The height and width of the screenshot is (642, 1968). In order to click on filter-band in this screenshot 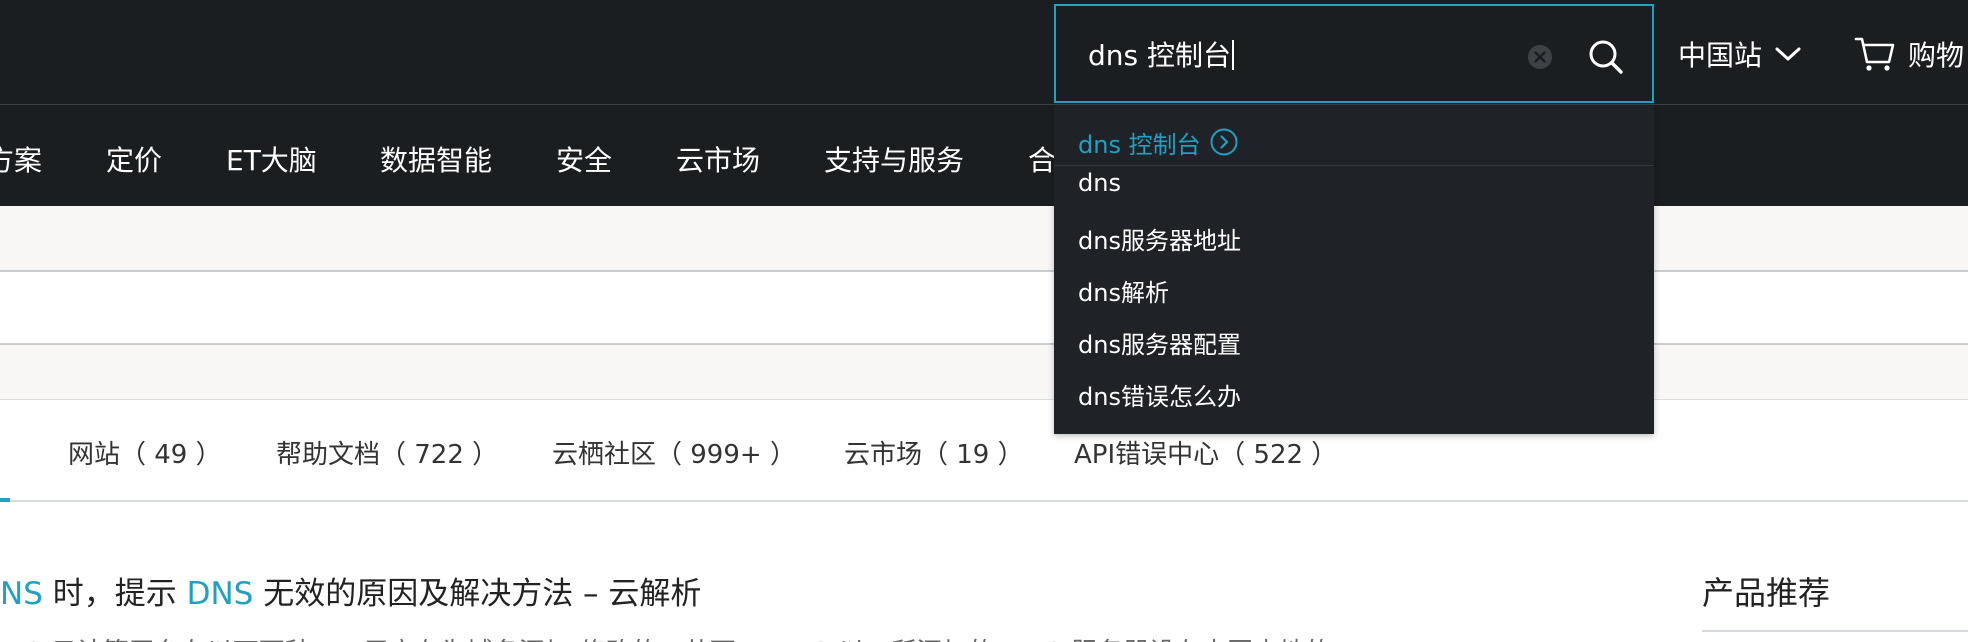, I will do `click(984, 372)`.